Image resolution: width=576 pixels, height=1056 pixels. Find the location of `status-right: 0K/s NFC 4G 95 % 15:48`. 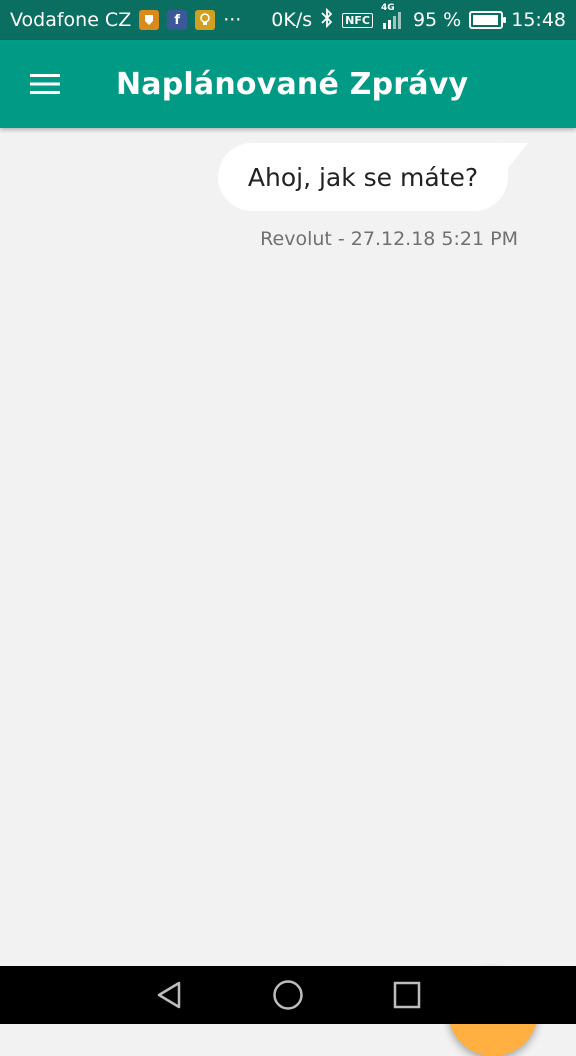

status-right: 0K/s NFC 4G 95 % 15:48 is located at coordinates (418, 18).